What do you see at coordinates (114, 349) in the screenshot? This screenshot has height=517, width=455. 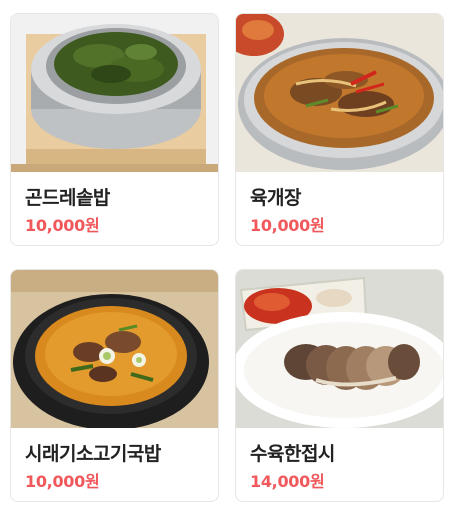 I see `siraegi-gukbap-photo` at bounding box center [114, 349].